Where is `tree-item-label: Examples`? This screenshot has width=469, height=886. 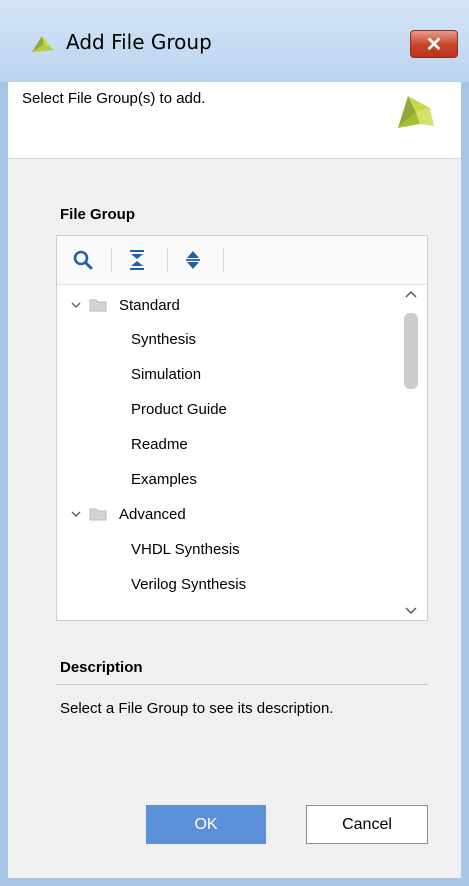
tree-item-label: Examples is located at coordinates (164, 479).